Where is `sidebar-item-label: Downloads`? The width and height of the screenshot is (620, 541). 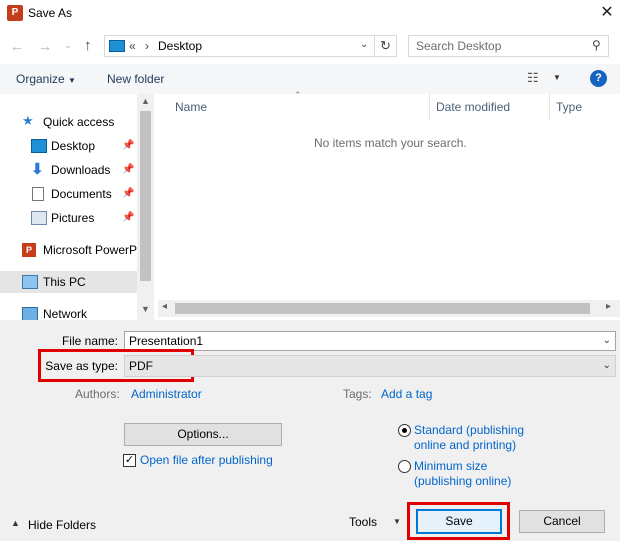
sidebar-item-label: Downloads is located at coordinates (81, 170).